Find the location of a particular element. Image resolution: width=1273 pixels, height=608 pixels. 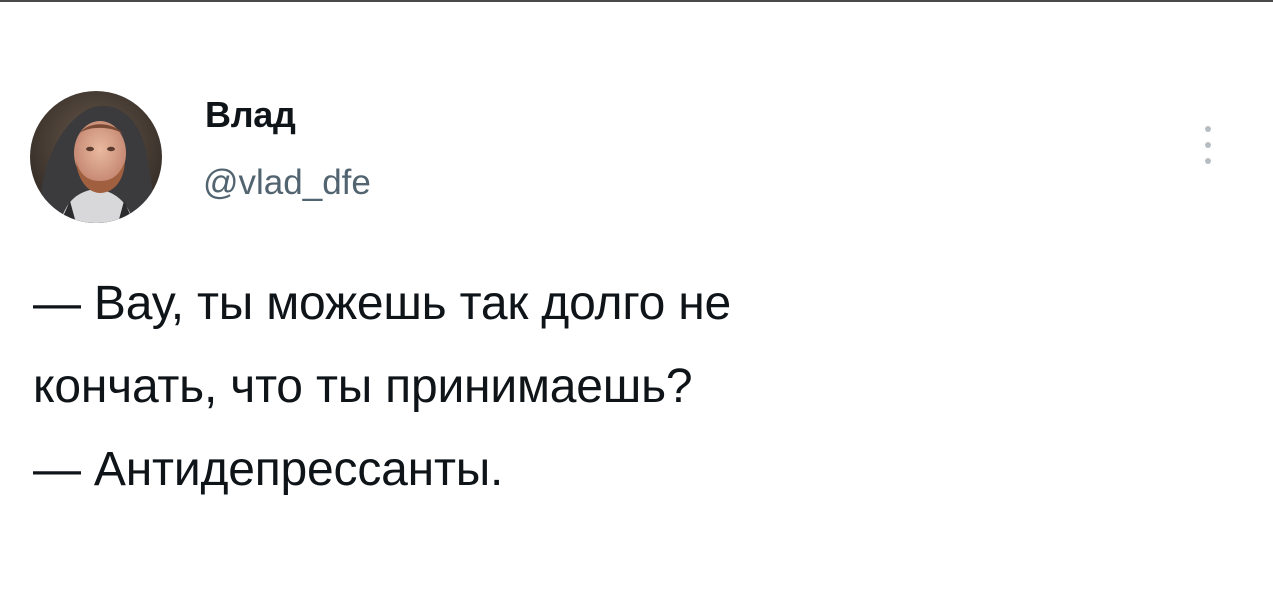

tweet-text-line: кончать, что ты принимаешь? is located at coordinates (363, 386).